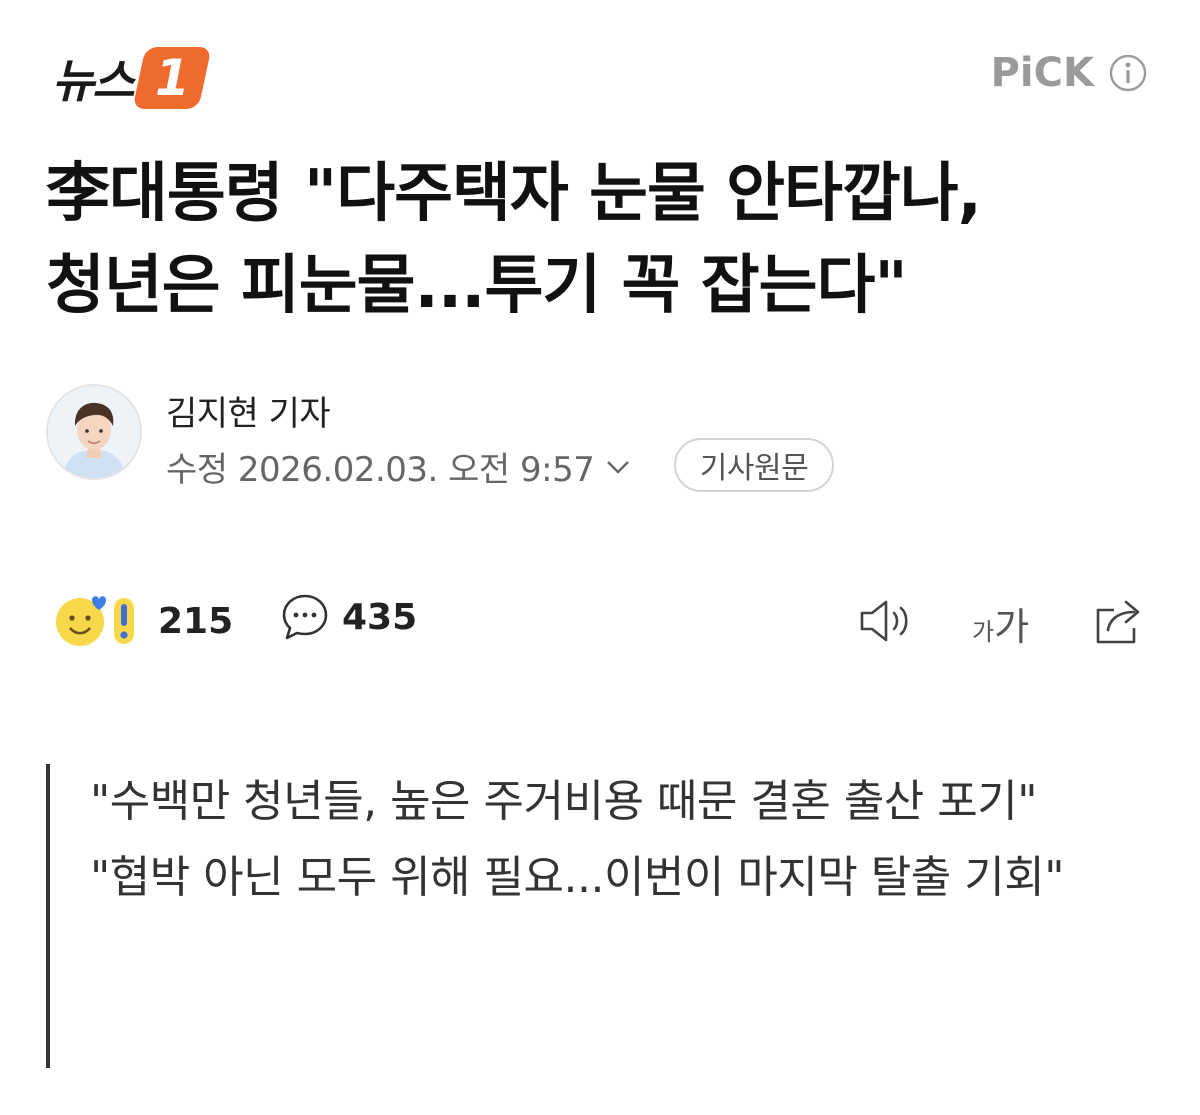 This screenshot has width=1200, height=1115. I want to click on modified-timestamp: 수정 2026.02.03. 오전 9:57, so click(399, 466).